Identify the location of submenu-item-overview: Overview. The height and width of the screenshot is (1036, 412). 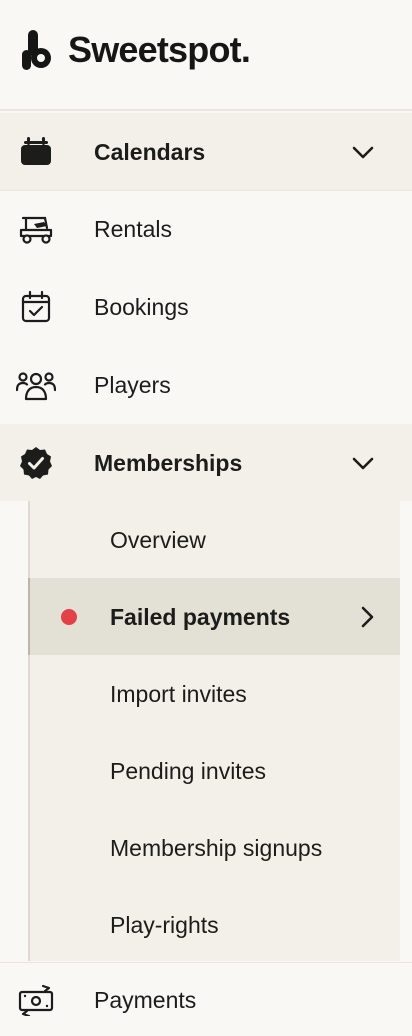
(215, 539).